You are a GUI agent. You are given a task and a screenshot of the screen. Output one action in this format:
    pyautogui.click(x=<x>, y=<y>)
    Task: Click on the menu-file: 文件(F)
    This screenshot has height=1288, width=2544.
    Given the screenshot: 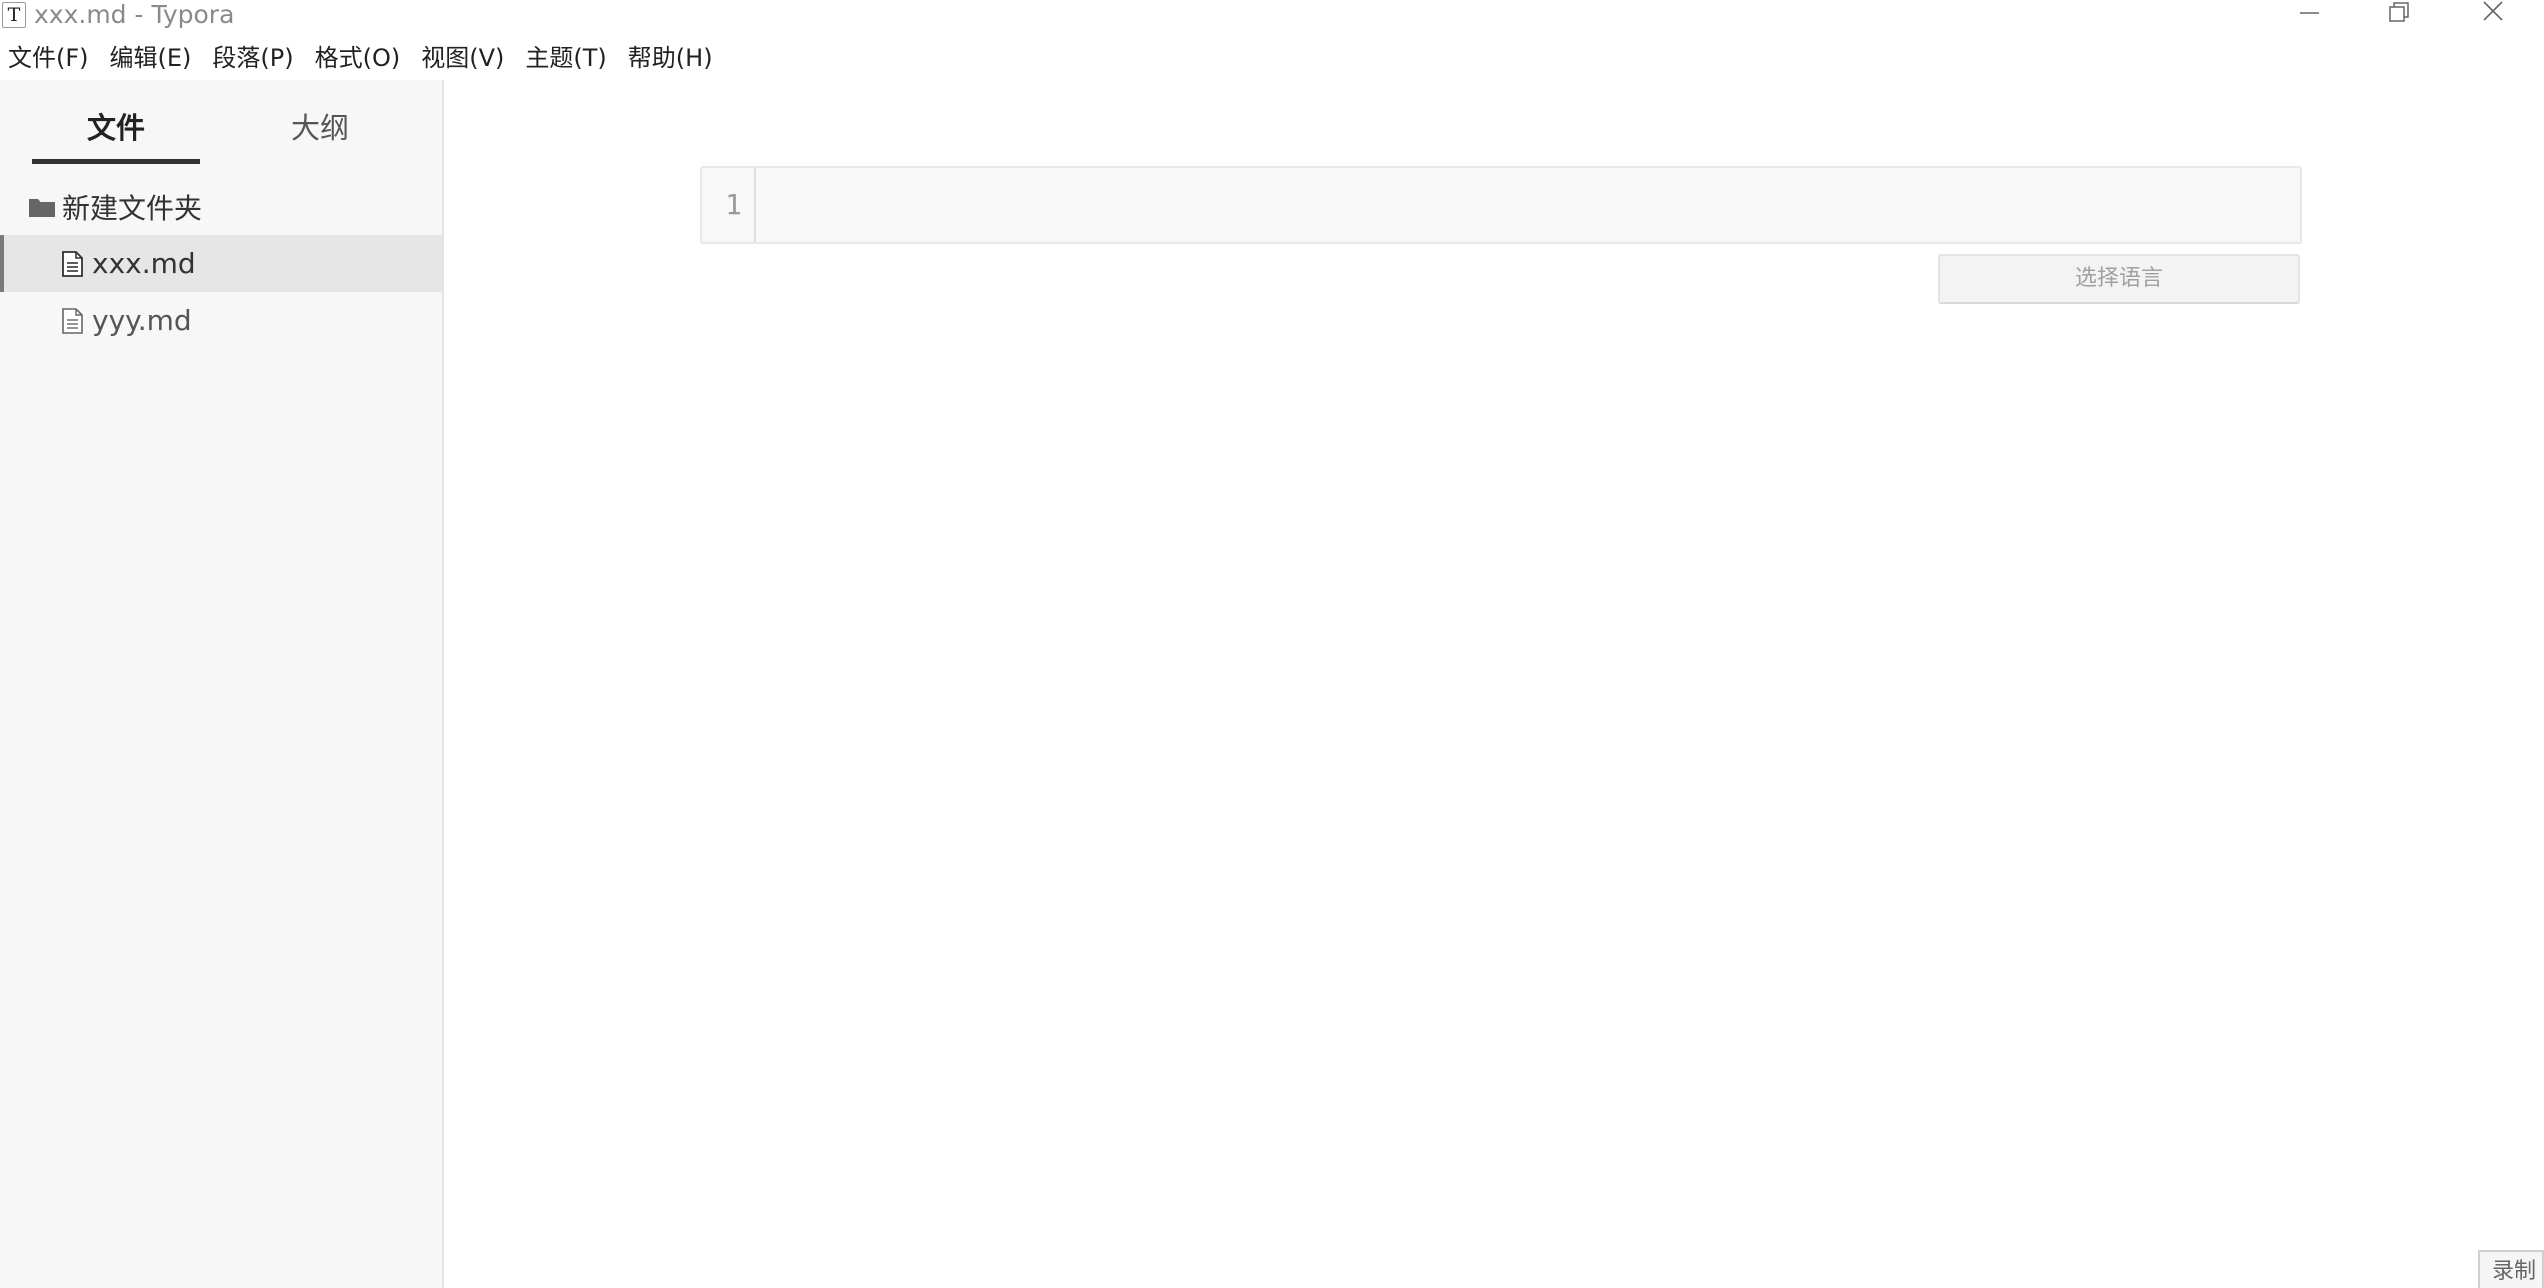 What is the action you would take?
    pyautogui.click(x=51, y=58)
    